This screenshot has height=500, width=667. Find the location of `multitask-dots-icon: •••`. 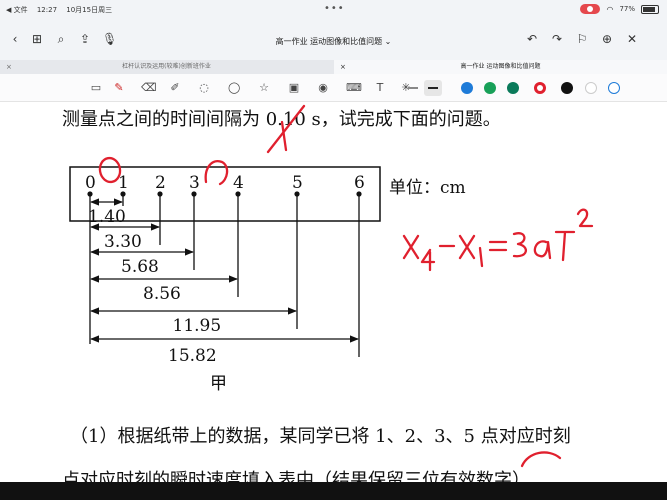

multitask-dots-icon: ••• is located at coordinates (334, 8).